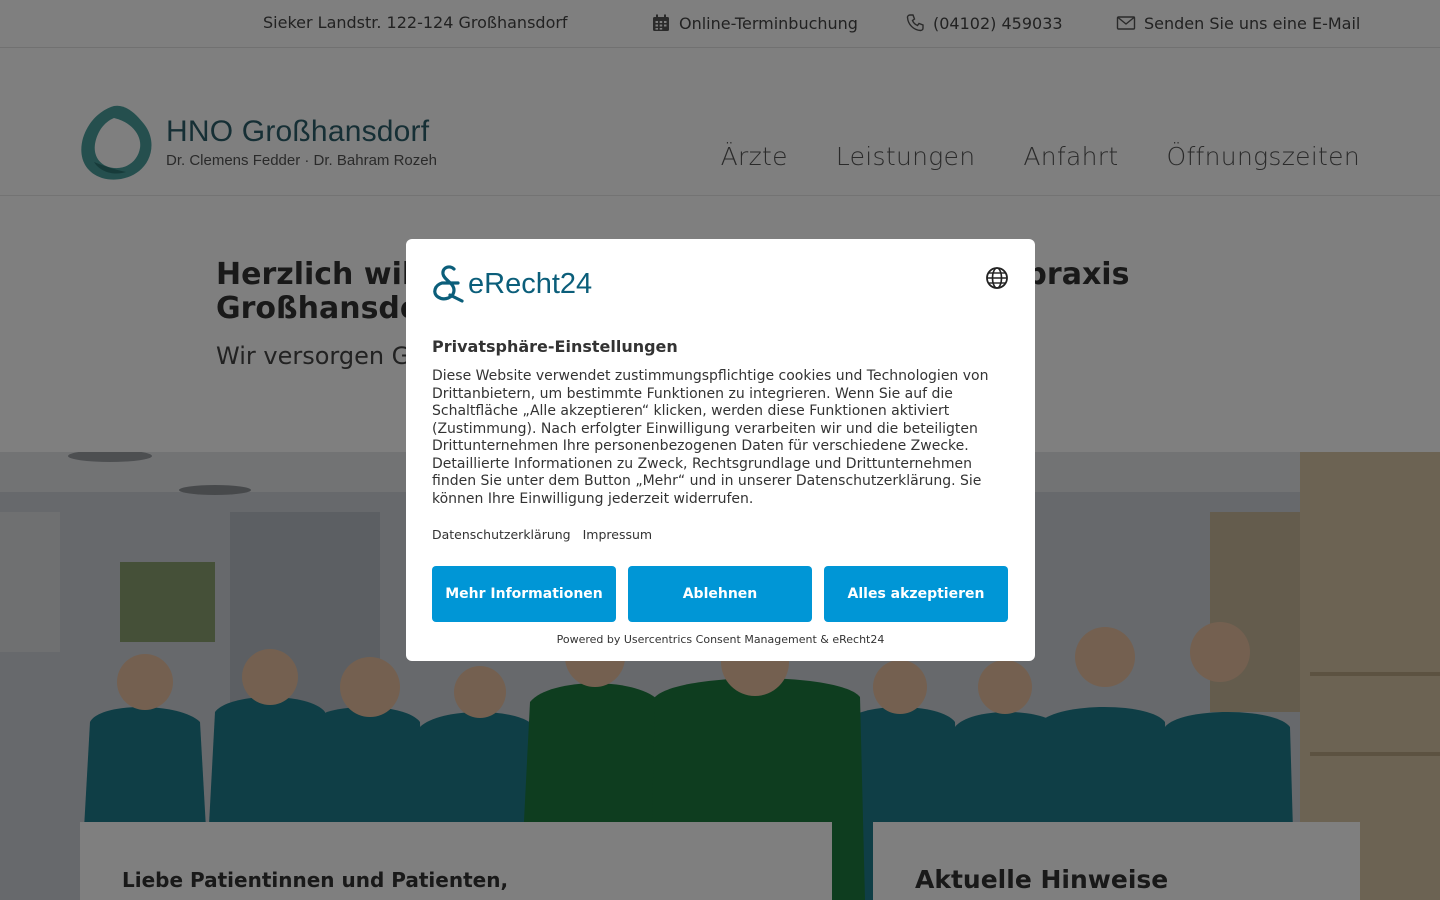  I want to click on consent-links: Datenschutzerklärung Impressum, so click(542, 534).